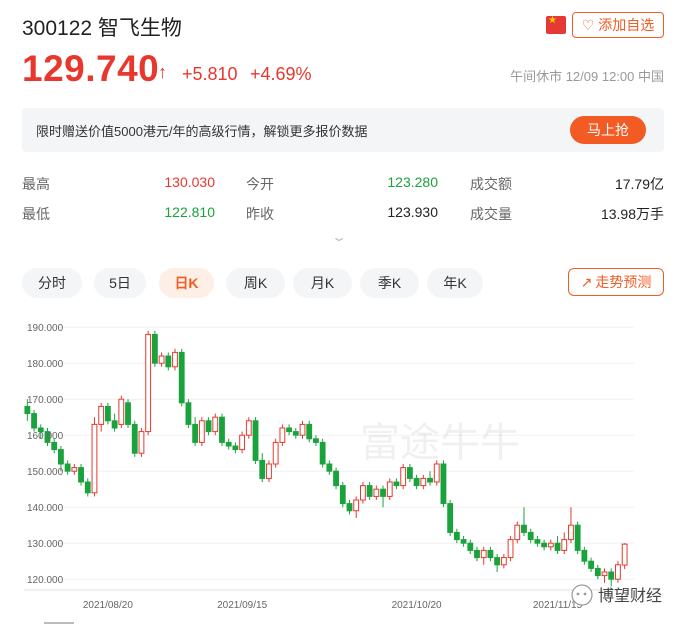 The height and width of the screenshot is (629, 689). What do you see at coordinates (588, 24) in the screenshot?
I see `heart-icon: ♡` at bounding box center [588, 24].